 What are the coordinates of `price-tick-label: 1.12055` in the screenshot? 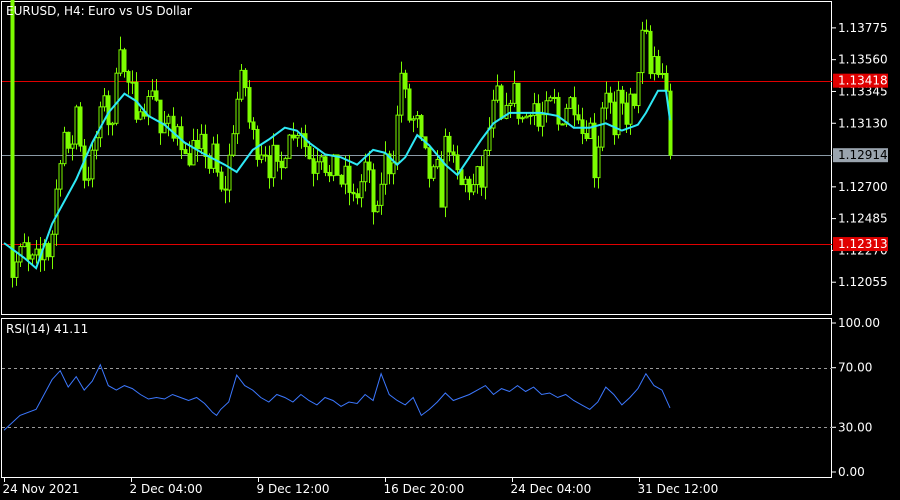 It's located at (863, 282).